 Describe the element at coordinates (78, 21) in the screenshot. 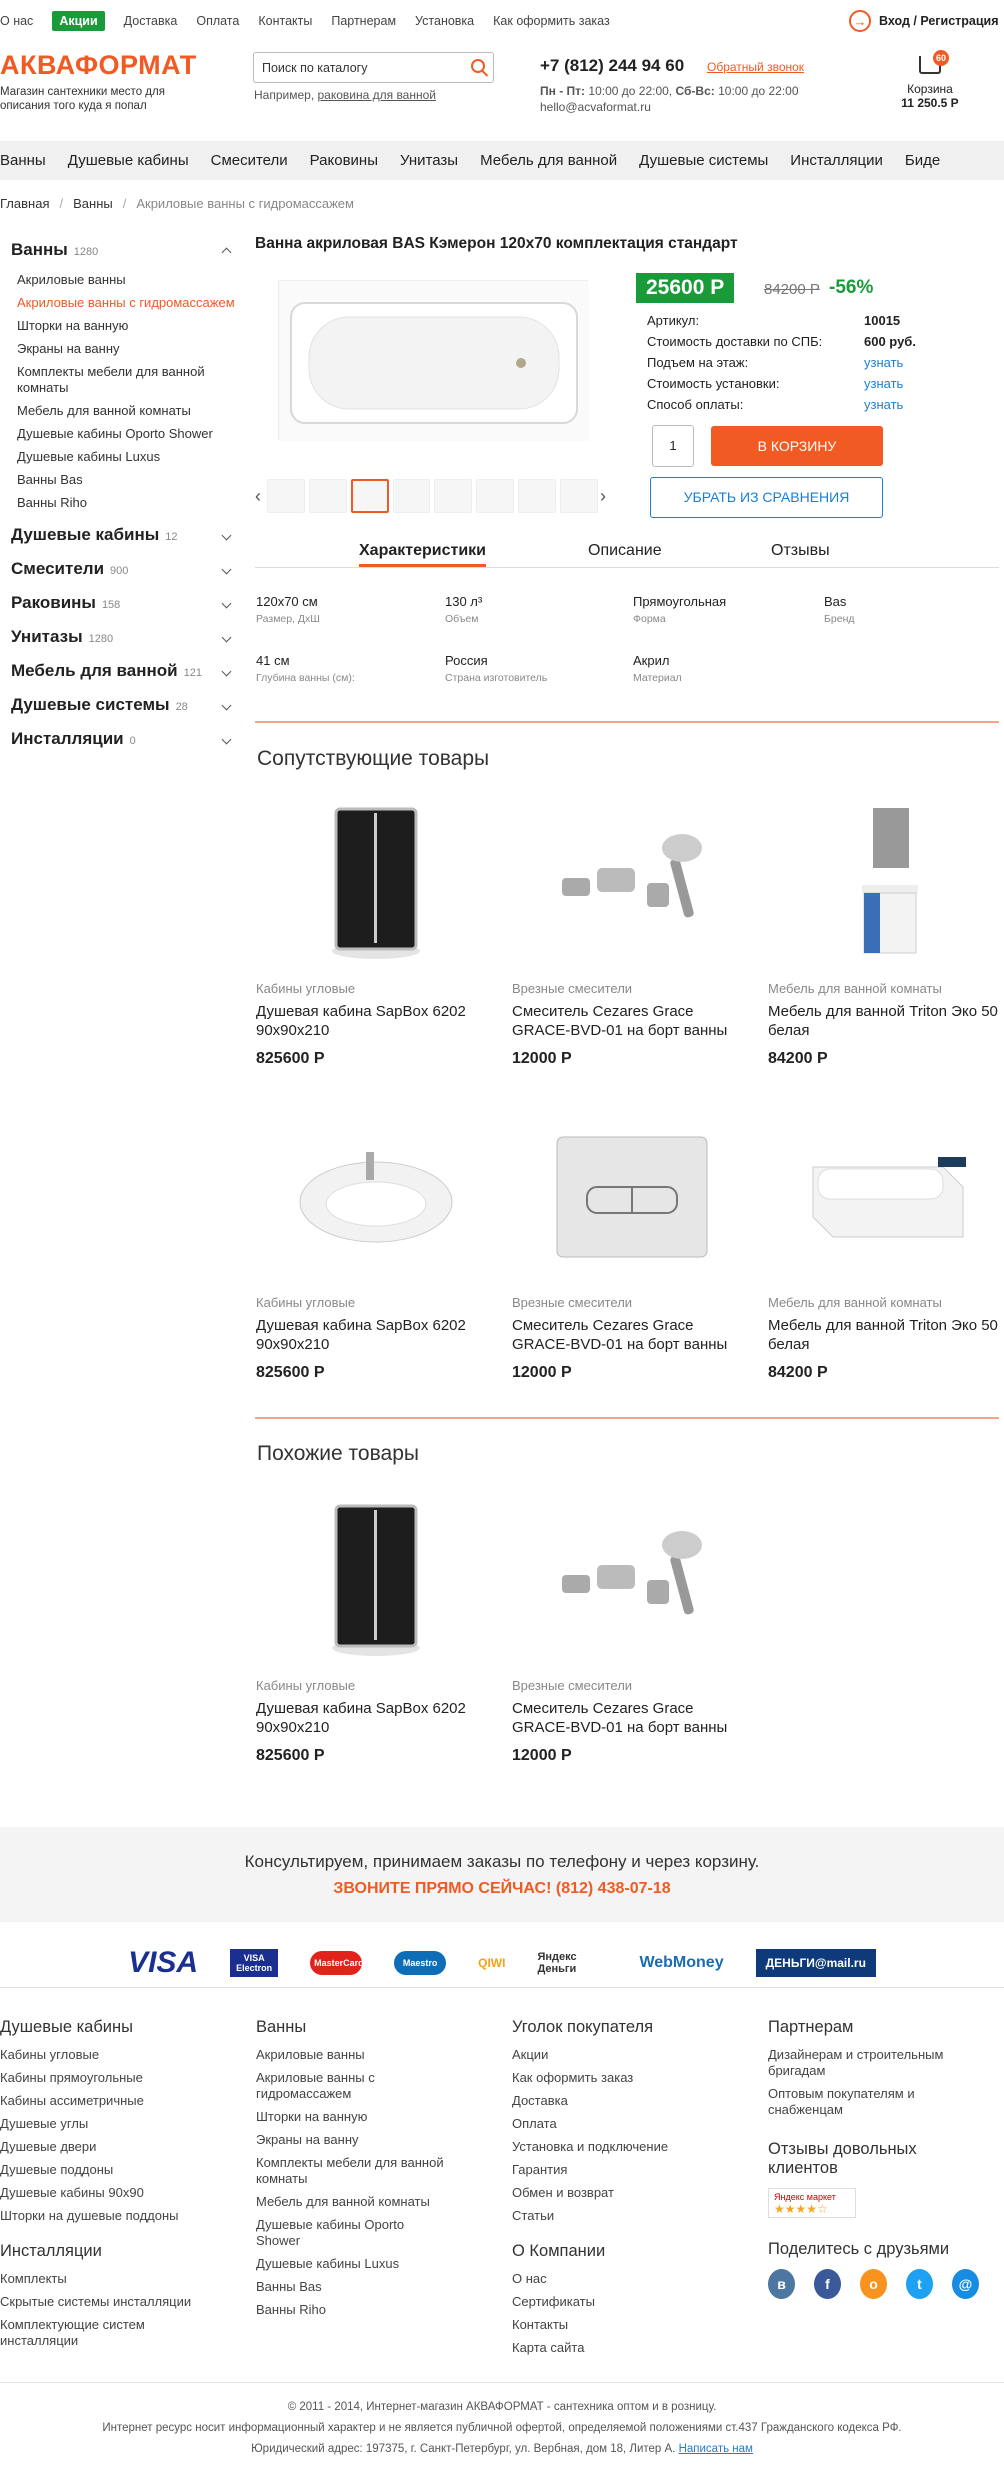

I see `top-nav-promo: Акции` at that location.